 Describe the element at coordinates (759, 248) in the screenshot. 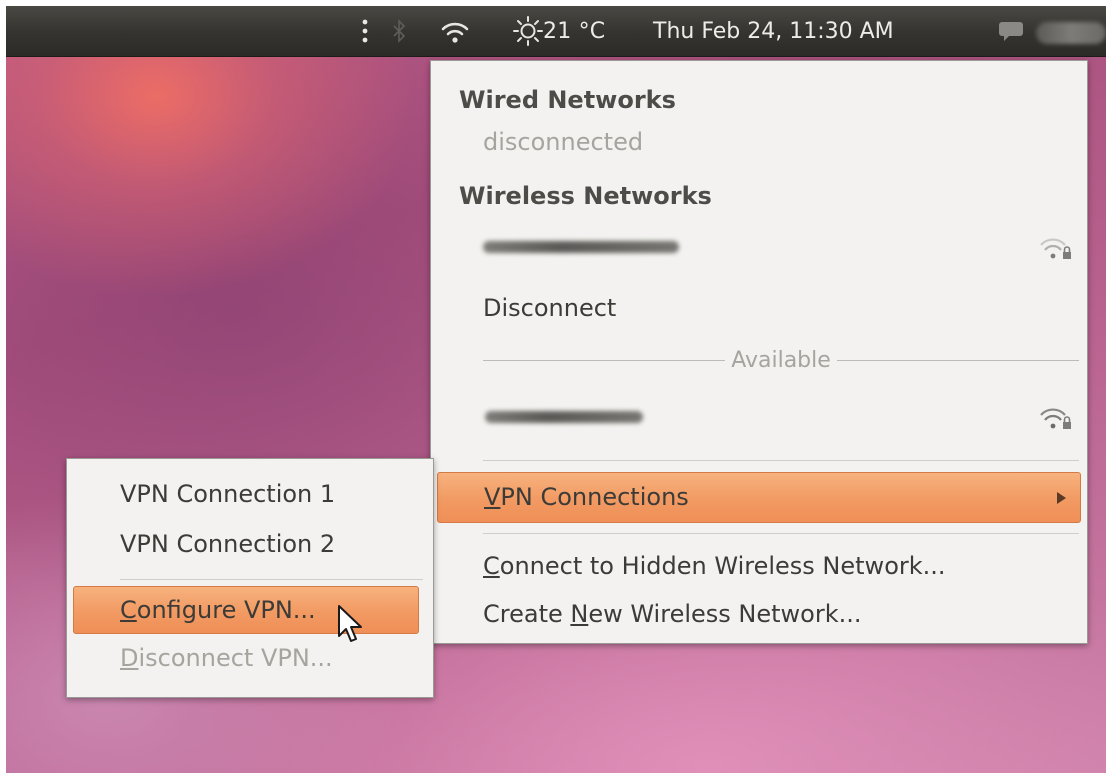

I see `wireless-network-connected` at that location.